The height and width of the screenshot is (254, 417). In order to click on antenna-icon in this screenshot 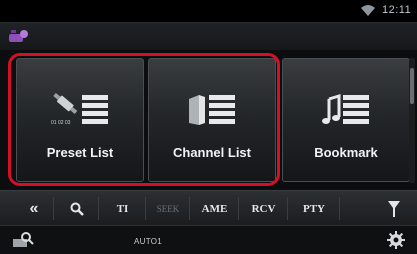, I will do `click(394, 208)`.